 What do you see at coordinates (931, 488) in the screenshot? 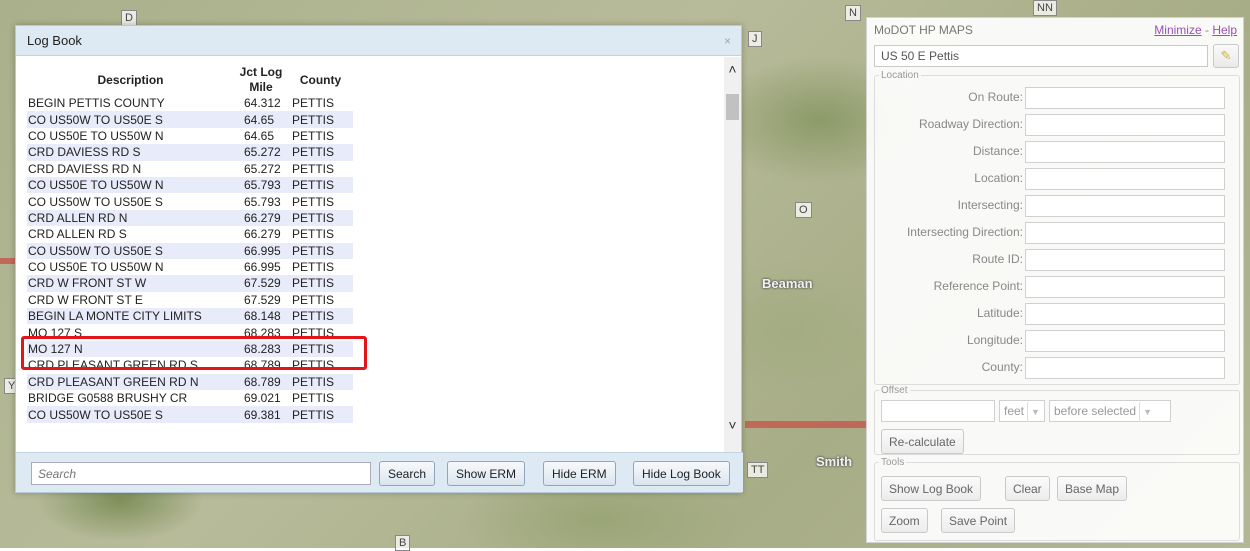
I see `show-log-book-button: Show Log Book` at bounding box center [931, 488].